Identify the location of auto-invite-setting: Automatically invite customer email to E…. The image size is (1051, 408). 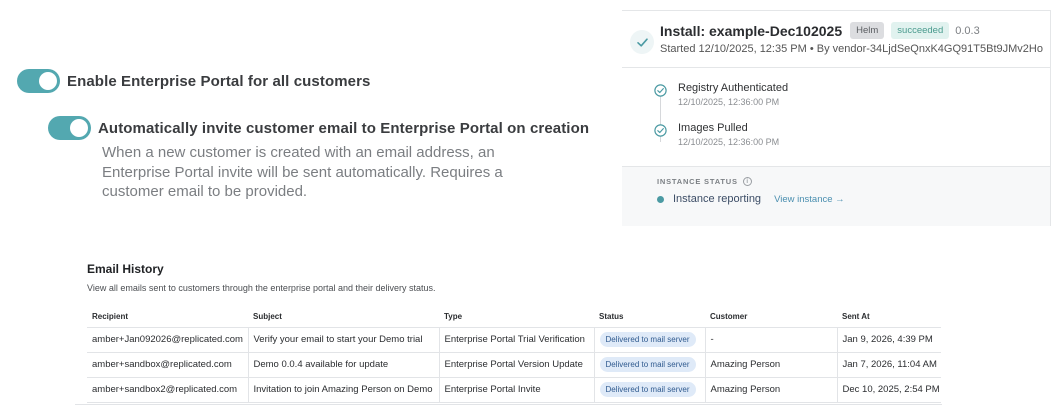
(318, 128).